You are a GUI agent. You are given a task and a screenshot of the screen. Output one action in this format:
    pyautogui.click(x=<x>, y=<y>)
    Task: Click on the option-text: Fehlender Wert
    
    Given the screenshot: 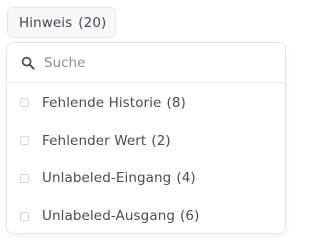 What is the action you would take?
    pyautogui.click(x=94, y=140)
    